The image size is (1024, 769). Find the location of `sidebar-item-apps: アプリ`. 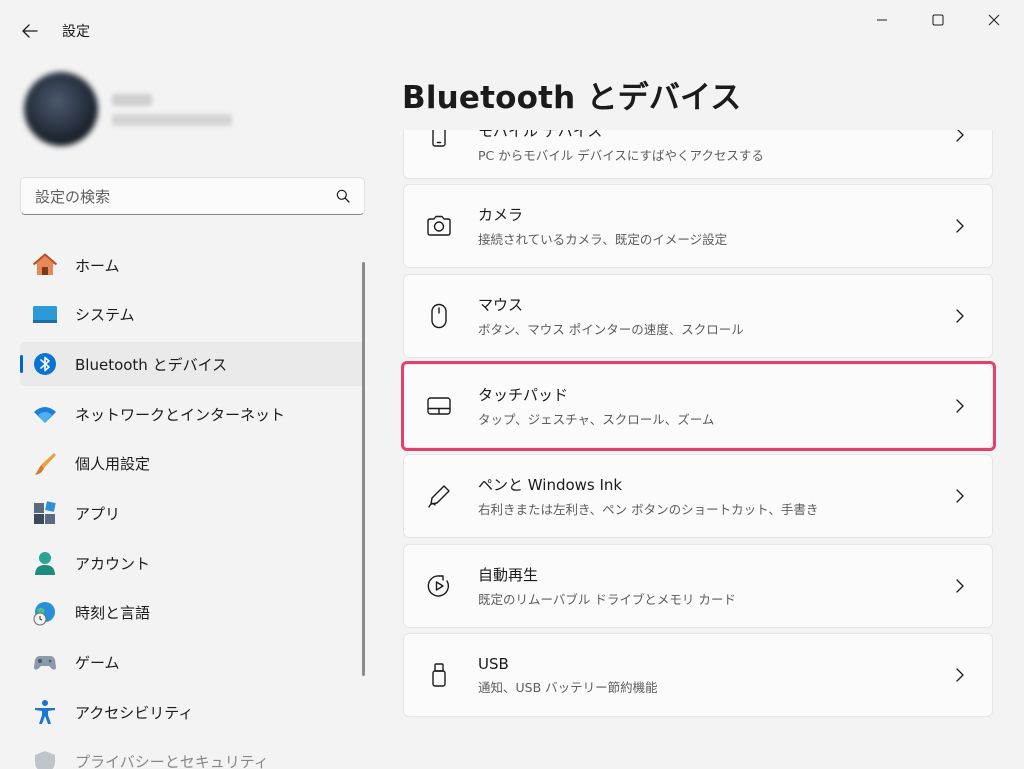

sidebar-item-apps: アプリ is located at coordinates (192, 513).